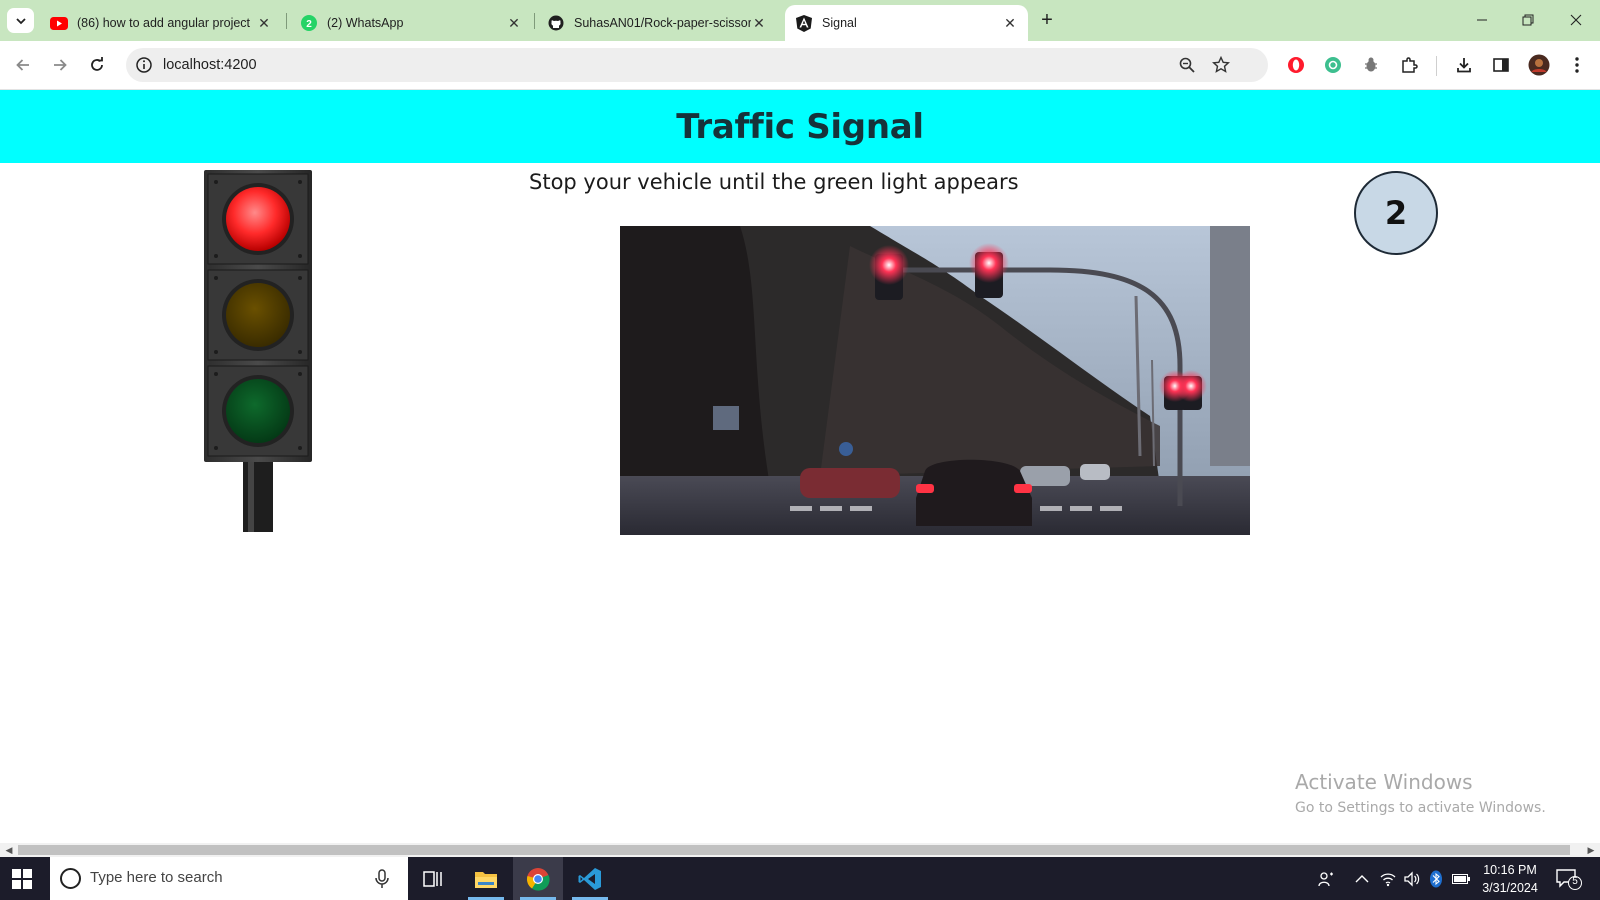  I want to click on browser-toolbar: localhost:4200, so click(800, 65).